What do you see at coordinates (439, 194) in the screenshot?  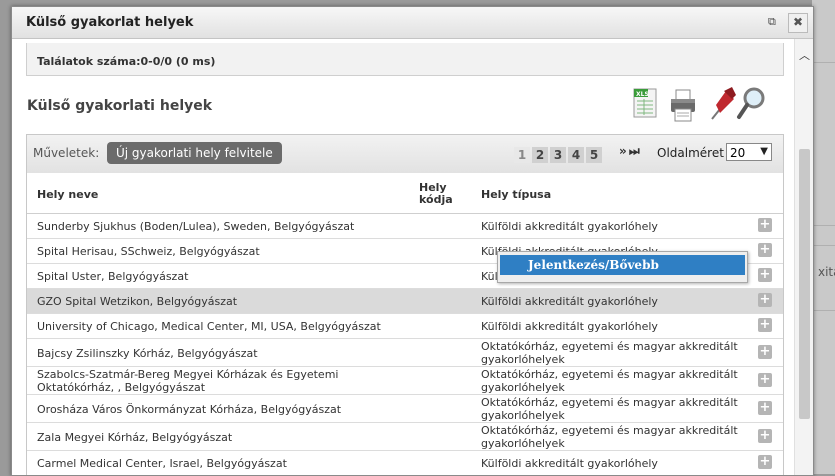 I see `header-code: Hely kódja` at bounding box center [439, 194].